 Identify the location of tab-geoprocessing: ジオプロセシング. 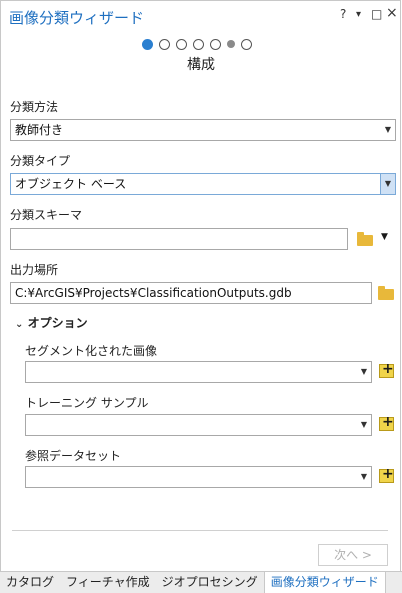
(210, 582).